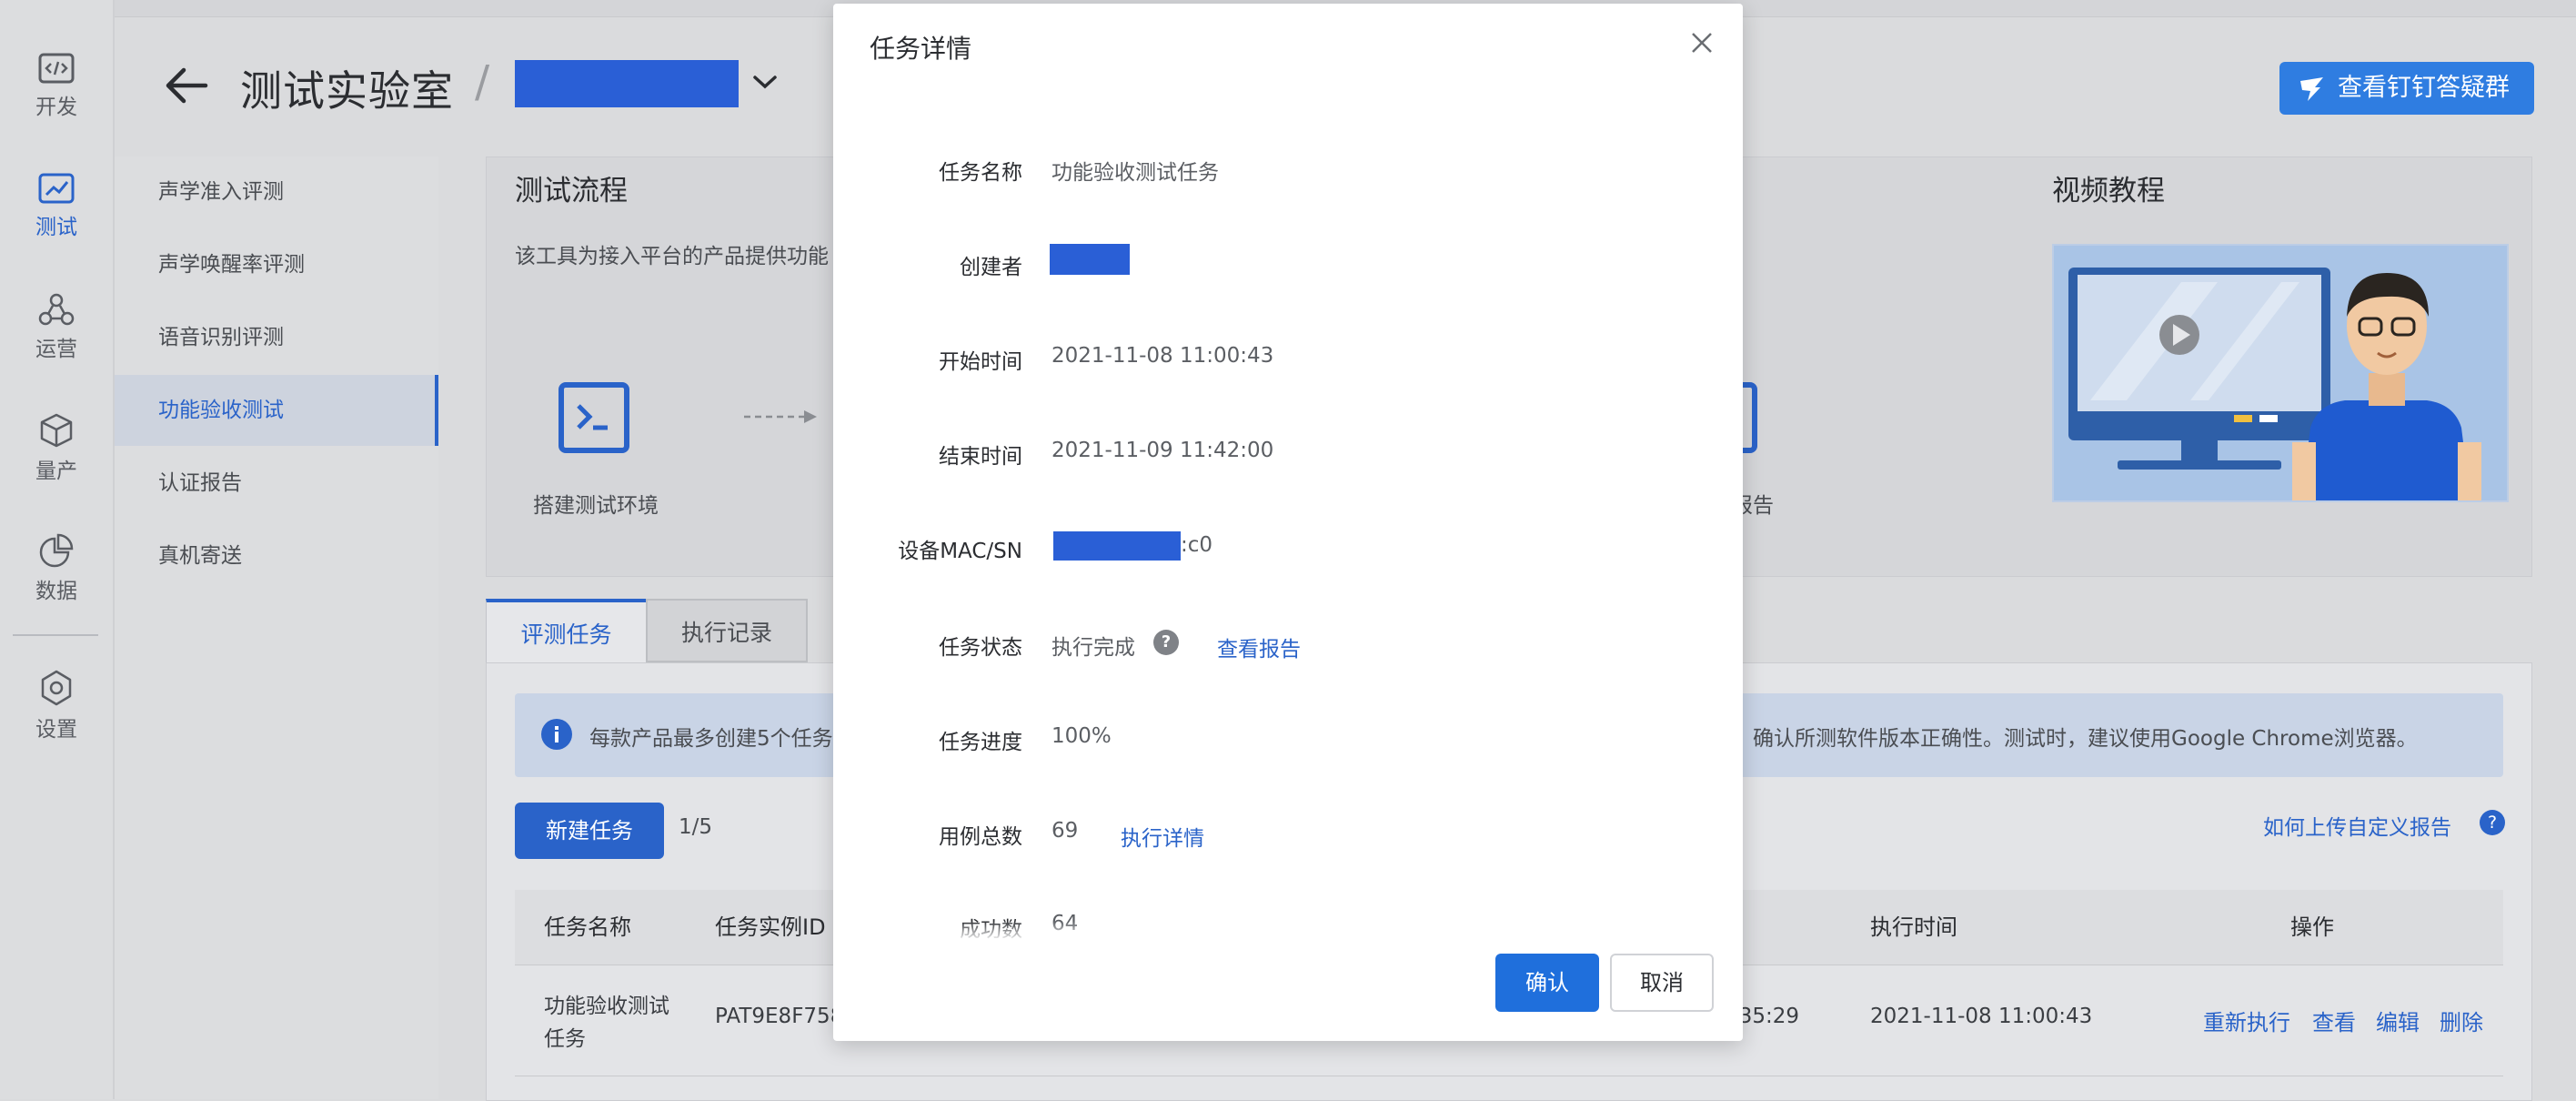 The width and height of the screenshot is (2576, 1101). Describe the element at coordinates (593, 417) in the screenshot. I see `terminal-icon` at that location.